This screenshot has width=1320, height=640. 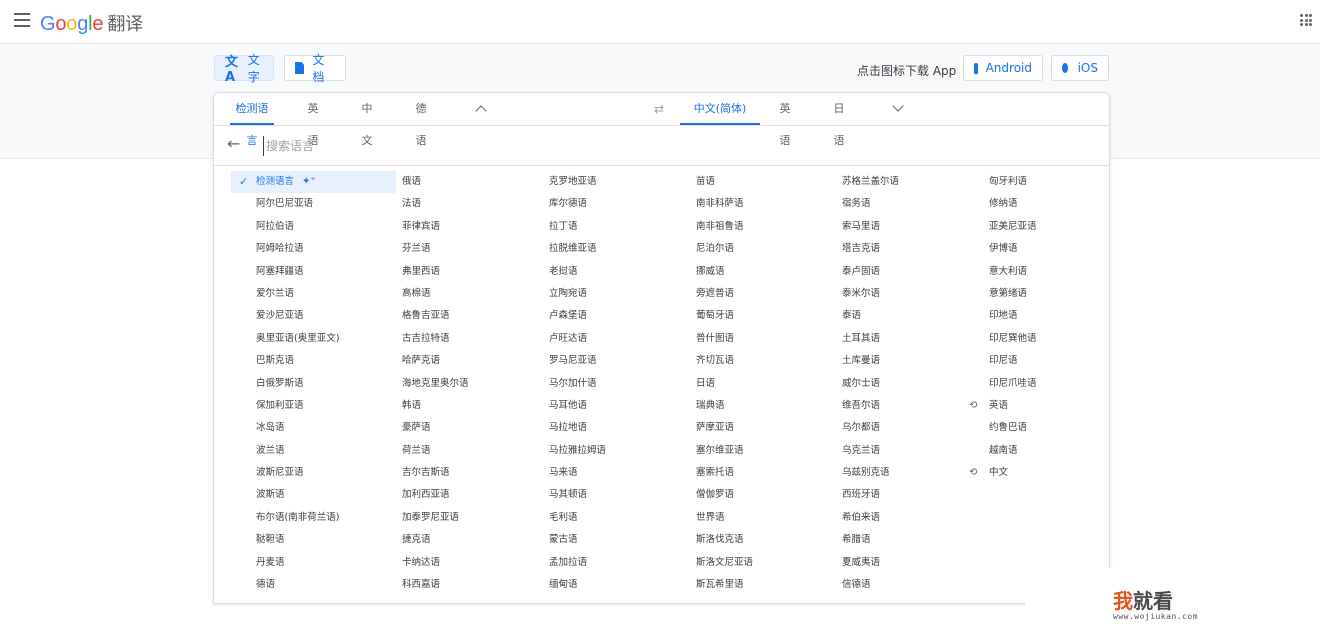 I want to click on language-item: 泰语, so click(x=912, y=316).